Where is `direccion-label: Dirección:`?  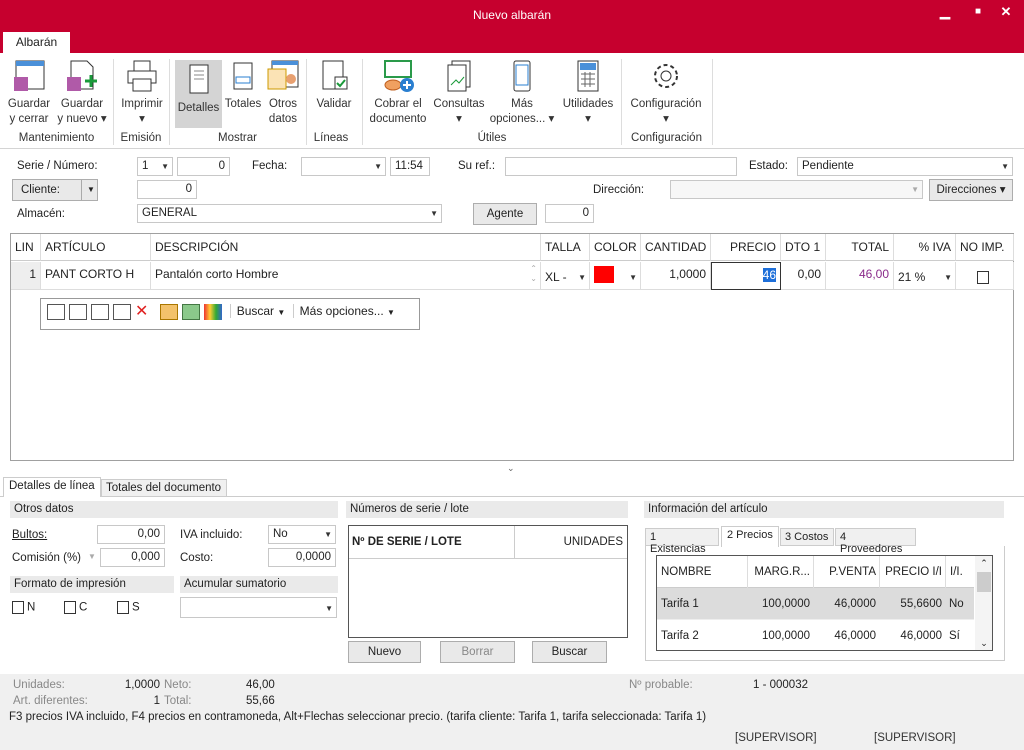 direccion-label: Dirección: is located at coordinates (619, 190).